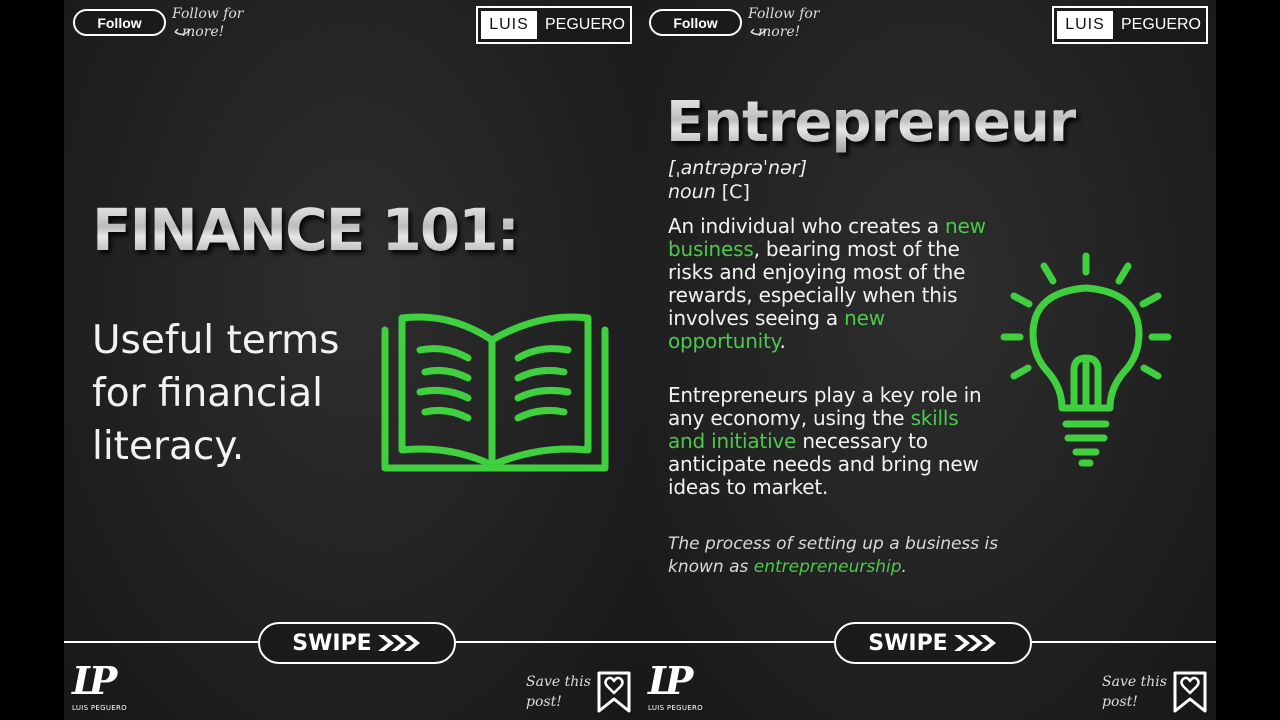 The image size is (1280, 720). I want to click on open-book-icon, so click(495, 392).